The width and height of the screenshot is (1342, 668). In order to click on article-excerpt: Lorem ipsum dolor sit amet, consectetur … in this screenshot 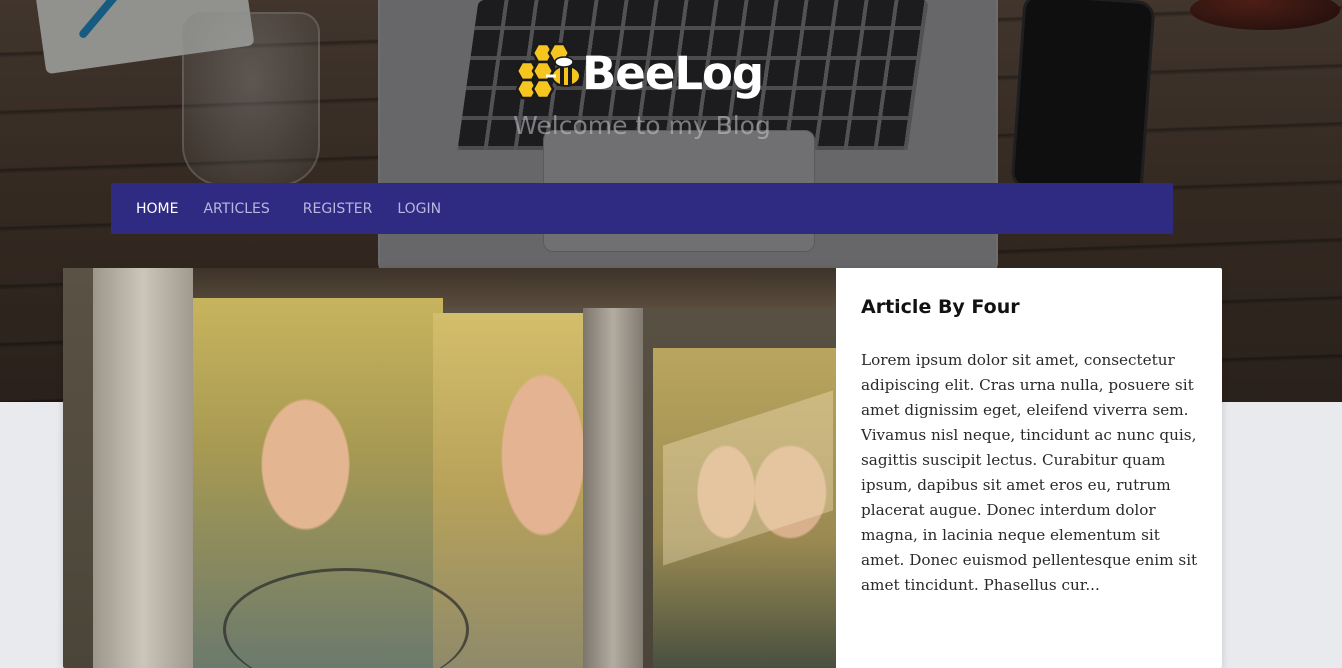, I will do `click(1029, 472)`.